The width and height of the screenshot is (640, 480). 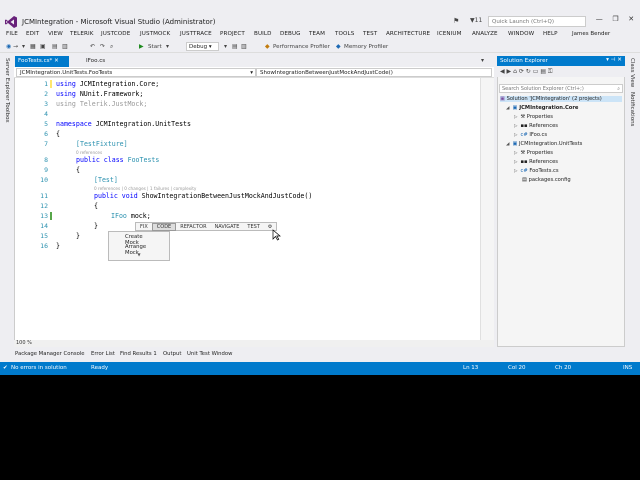 What do you see at coordinates (254, 343) in the screenshot?
I see `zoom-level: 100 %` at bounding box center [254, 343].